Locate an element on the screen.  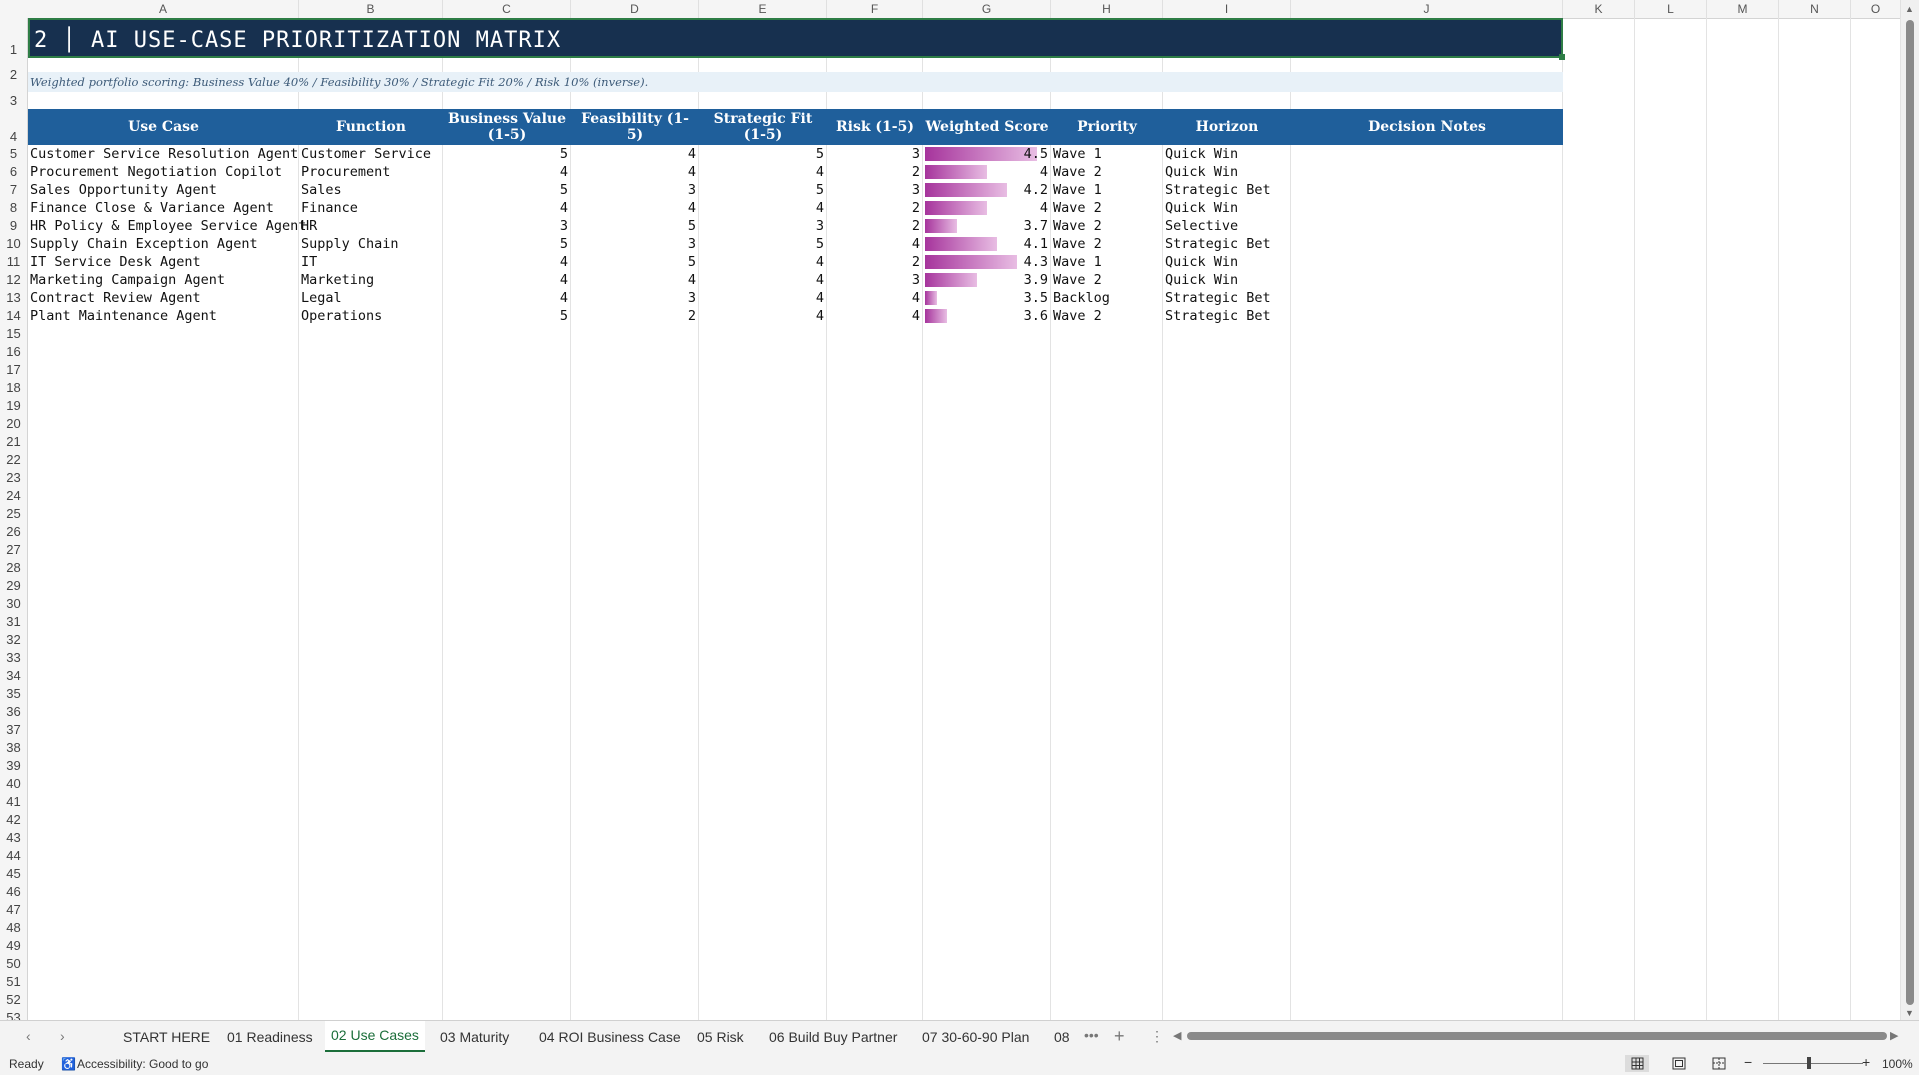
cell-horizon: Quick Win is located at coordinates (1227, 262).